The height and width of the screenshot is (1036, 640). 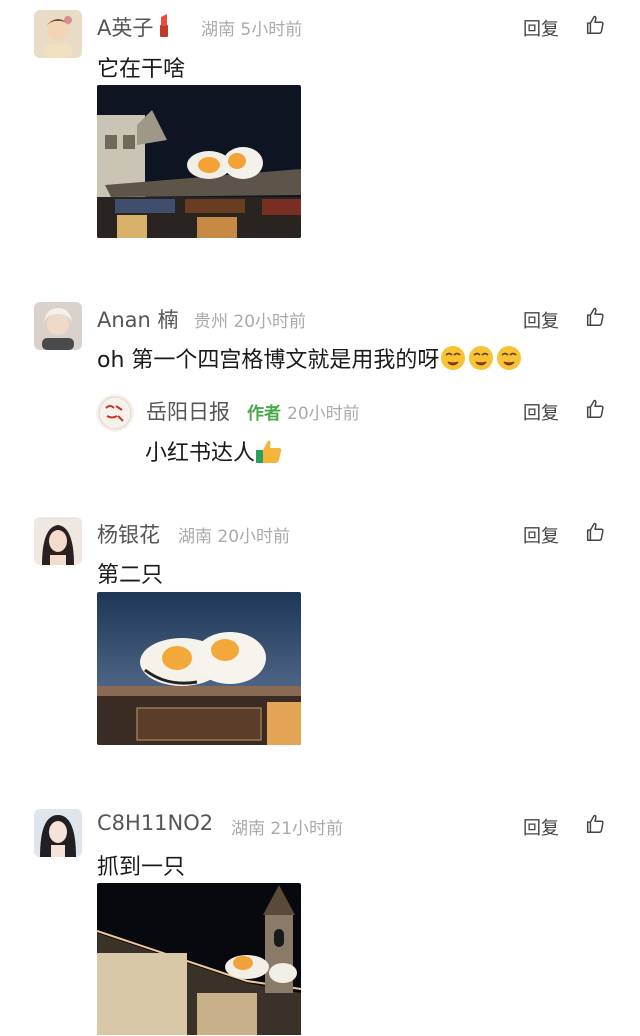 I want to click on username: 杨银花, so click(x=128, y=534).